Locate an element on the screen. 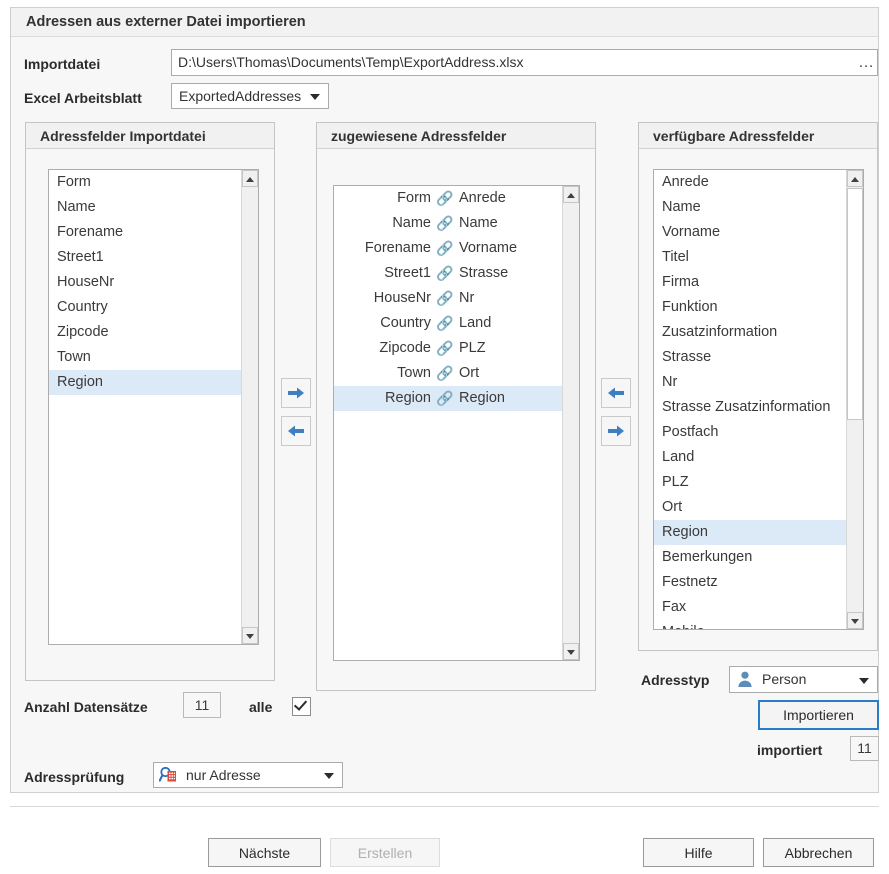 This screenshot has width=889, height=874. available-fields-header: verfügbare Adressfelder is located at coordinates (758, 136).